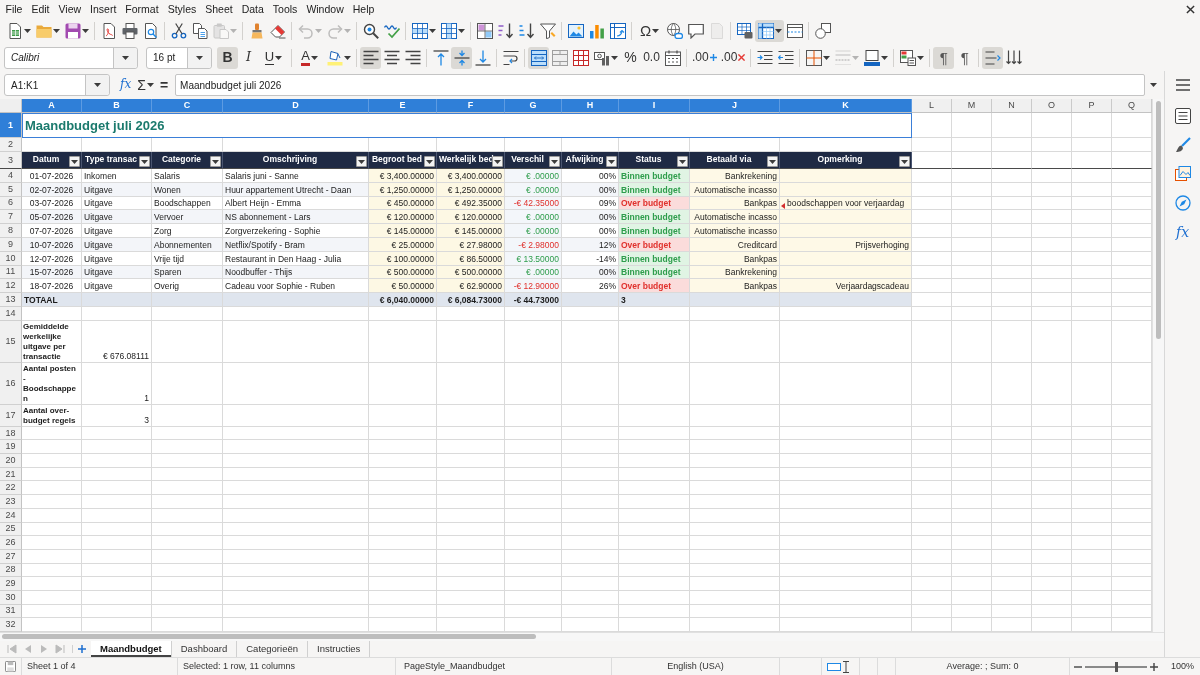 Image resolution: width=1200 pixels, height=675 pixels. I want to click on column-header: L, so click(932, 106).